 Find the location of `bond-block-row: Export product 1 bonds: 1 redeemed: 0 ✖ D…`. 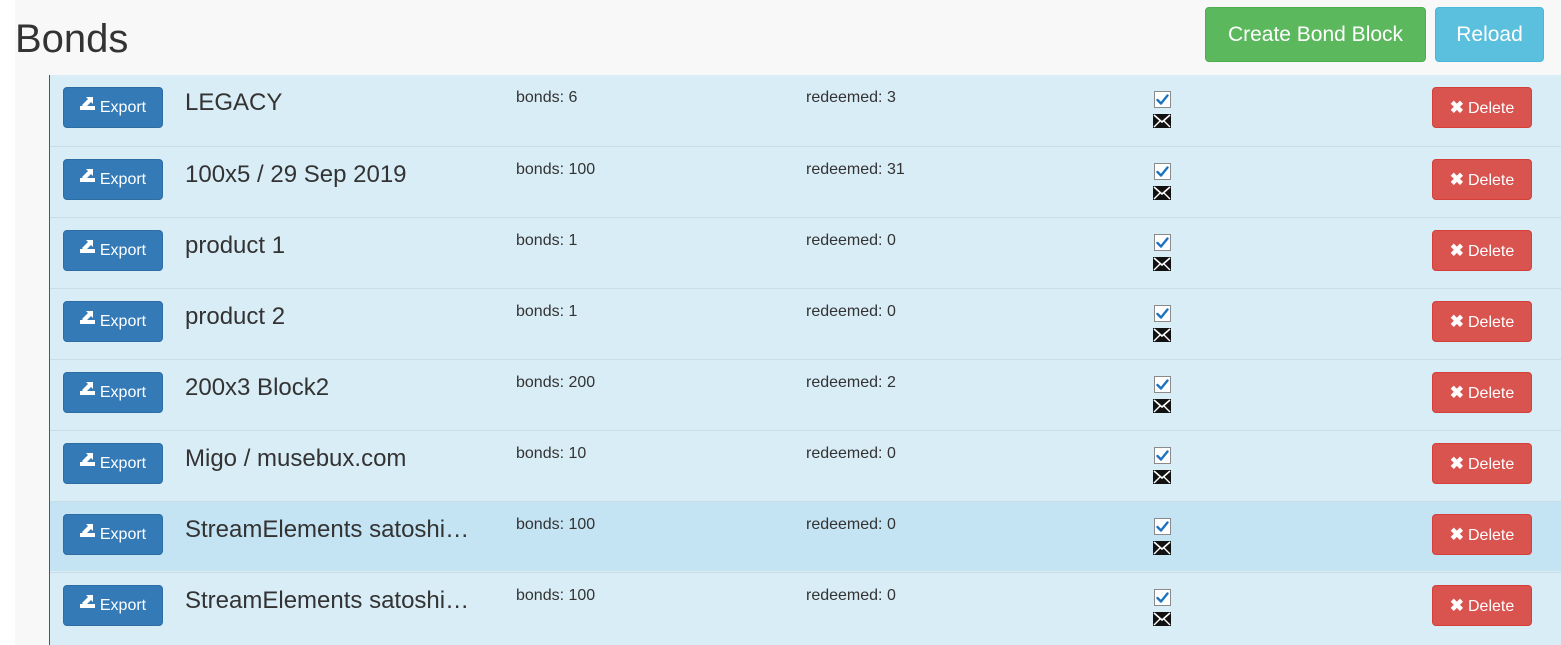

bond-block-row: Export product 1 bonds: 1 redeemed: 0 ✖ D… is located at coordinates (805, 252).